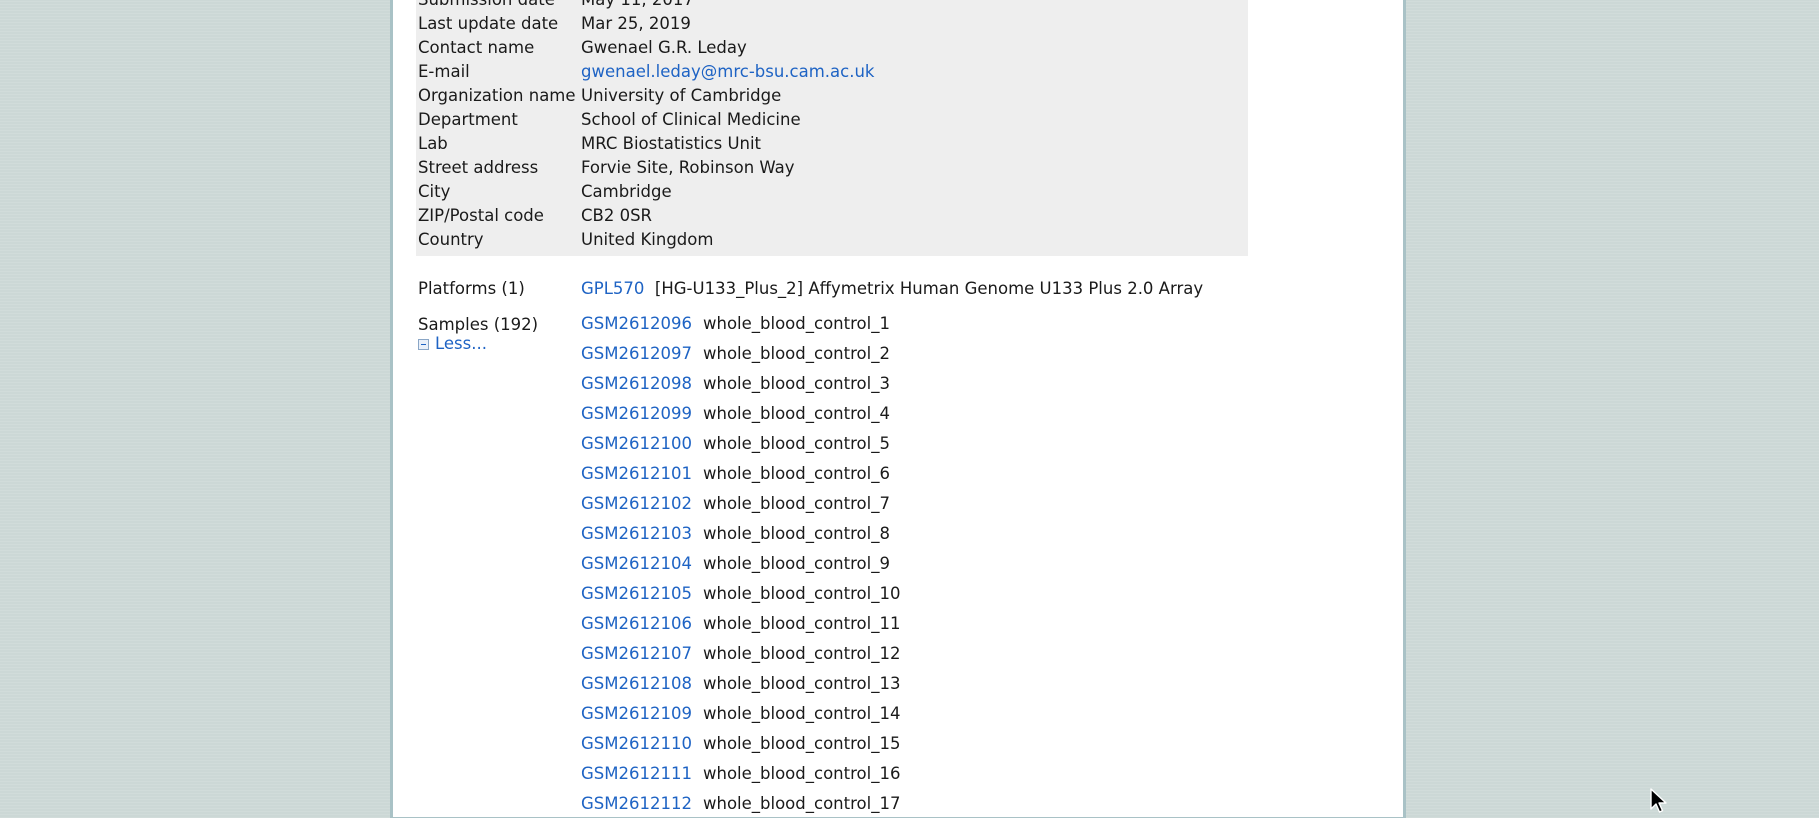 The height and width of the screenshot is (818, 1819). What do you see at coordinates (796, 353) in the screenshot?
I see `sample-name: whole_blood_control_2` at bounding box center [796, 353].